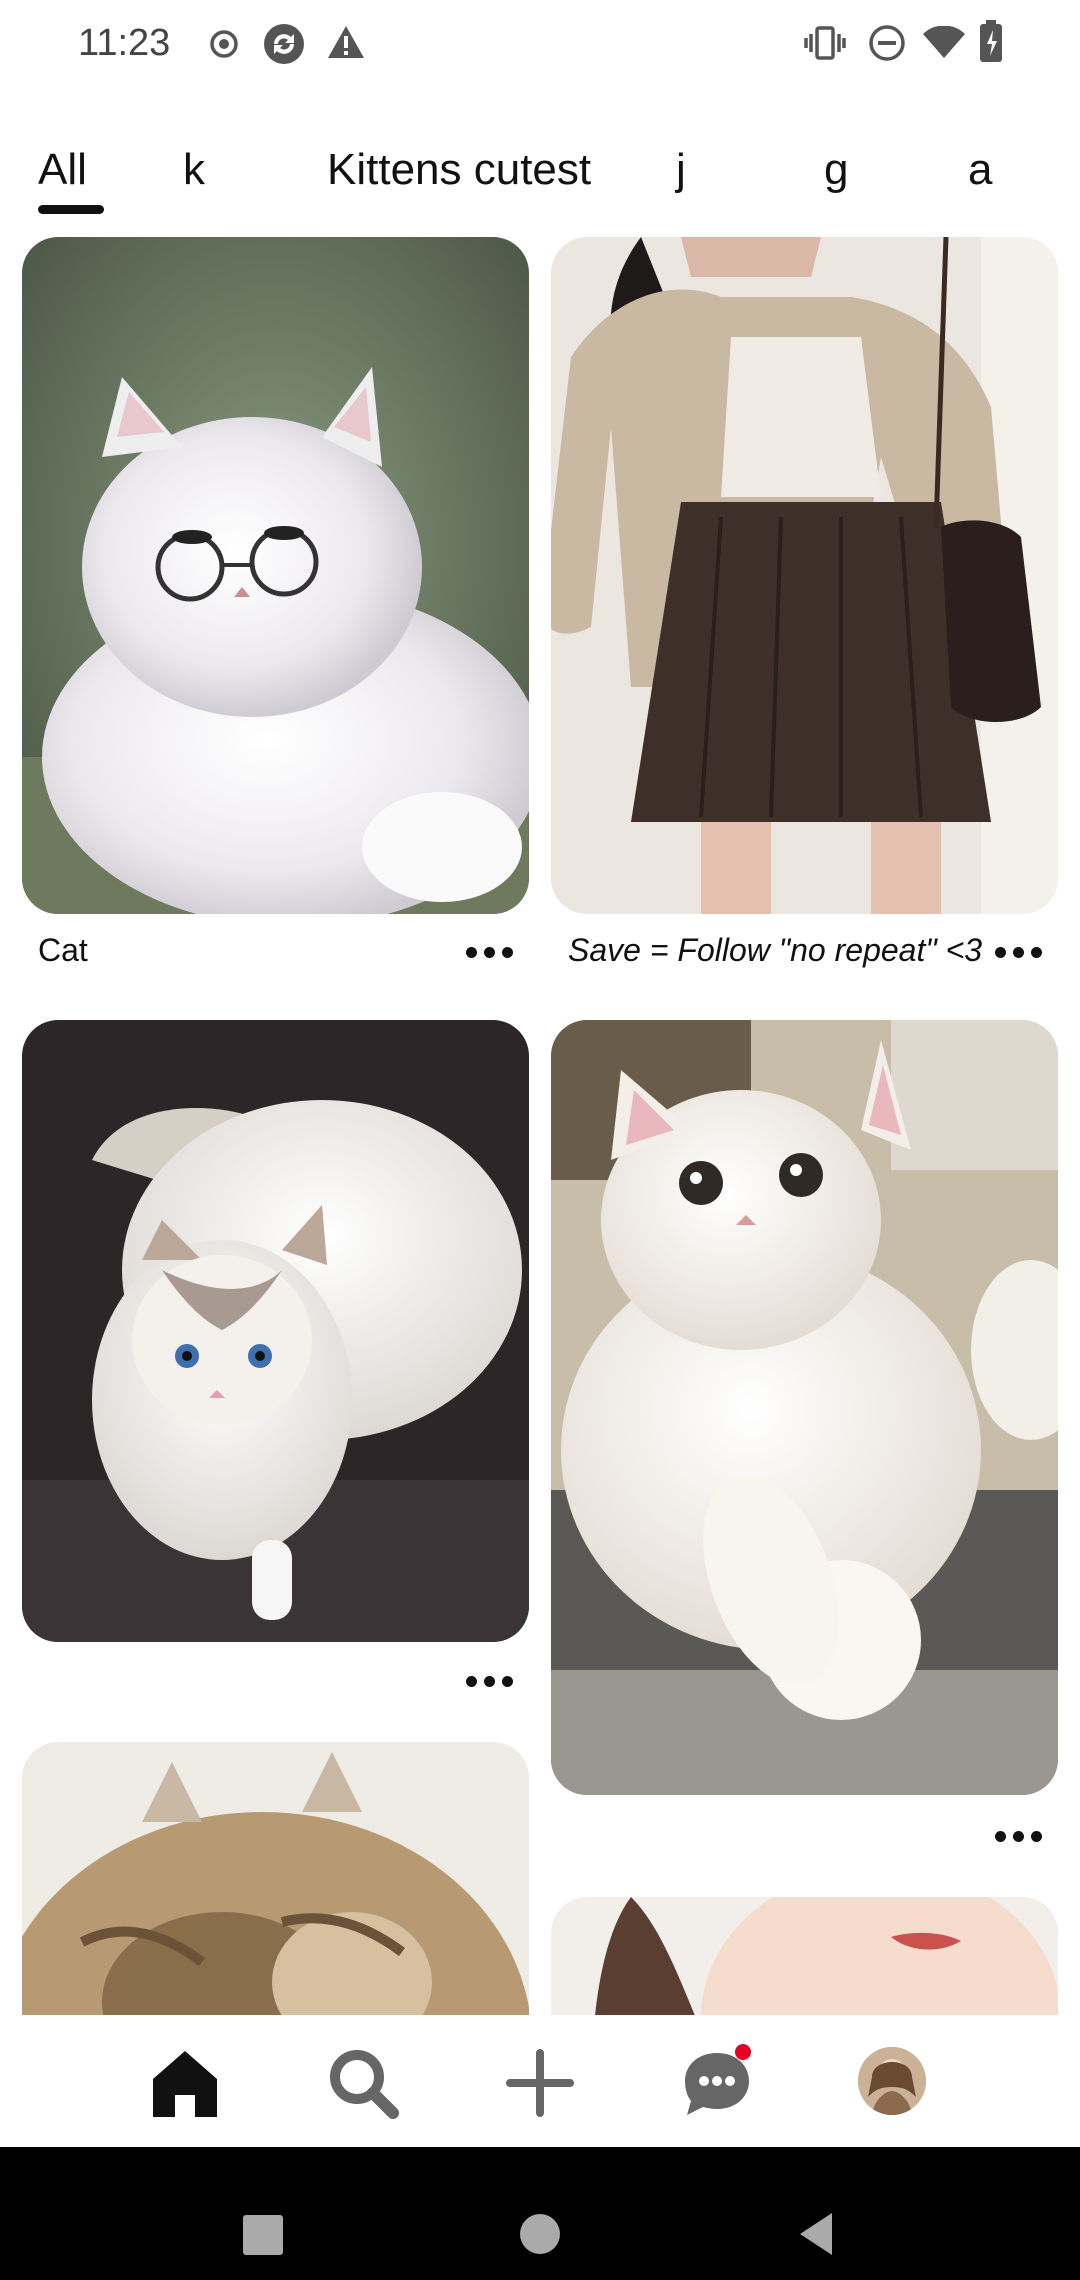 The width and height of the screenshot is (1080, 2280). Describe the element at coordinates (540, 2234) in the screenshot. I see `home-button` at that location.